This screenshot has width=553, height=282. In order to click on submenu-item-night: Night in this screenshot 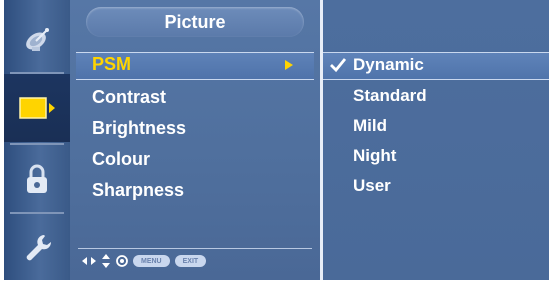, I will do `click(374, 156)`.